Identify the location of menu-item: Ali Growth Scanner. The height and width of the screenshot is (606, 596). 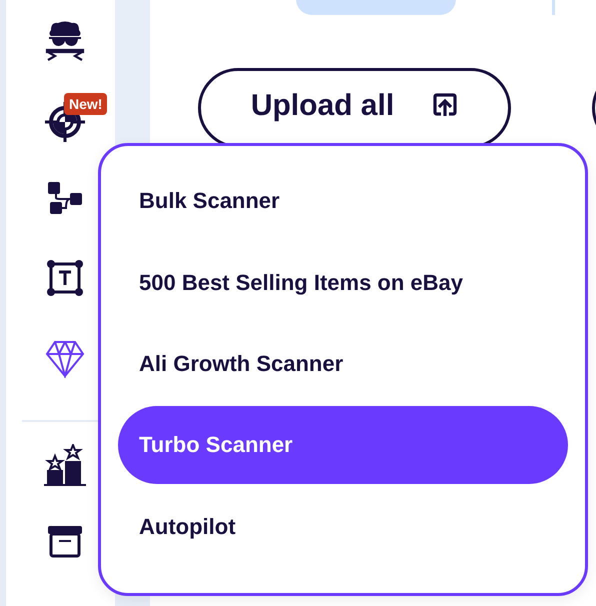
(343, 363).